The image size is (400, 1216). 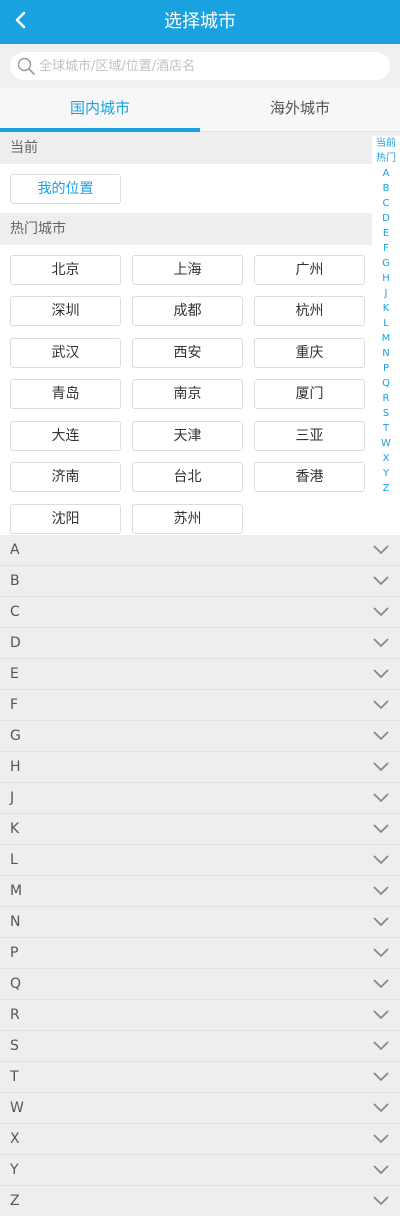 I want to click on letter-group-label: E, so click(x=14, y=674).